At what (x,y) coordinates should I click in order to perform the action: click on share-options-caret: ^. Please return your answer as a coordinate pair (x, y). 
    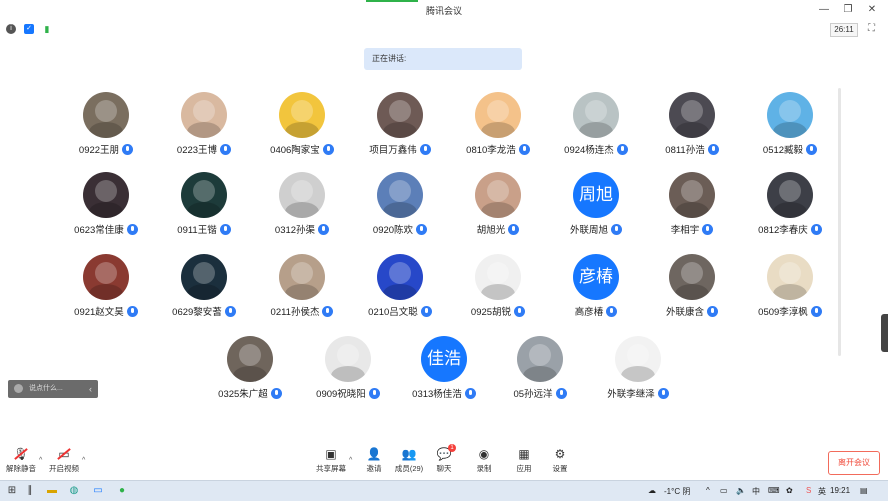
    Looking at the image, I should click on (350, 460).